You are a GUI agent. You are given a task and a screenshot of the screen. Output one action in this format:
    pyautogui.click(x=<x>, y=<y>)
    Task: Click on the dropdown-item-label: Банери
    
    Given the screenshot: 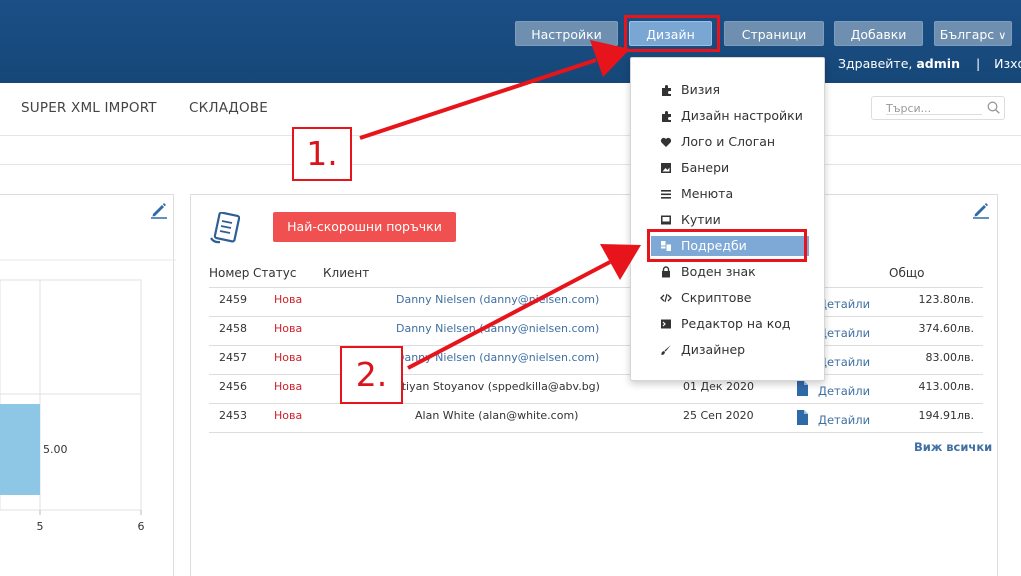 What is the action you would take?
    pyautogui.click(x=705, y=167)
    